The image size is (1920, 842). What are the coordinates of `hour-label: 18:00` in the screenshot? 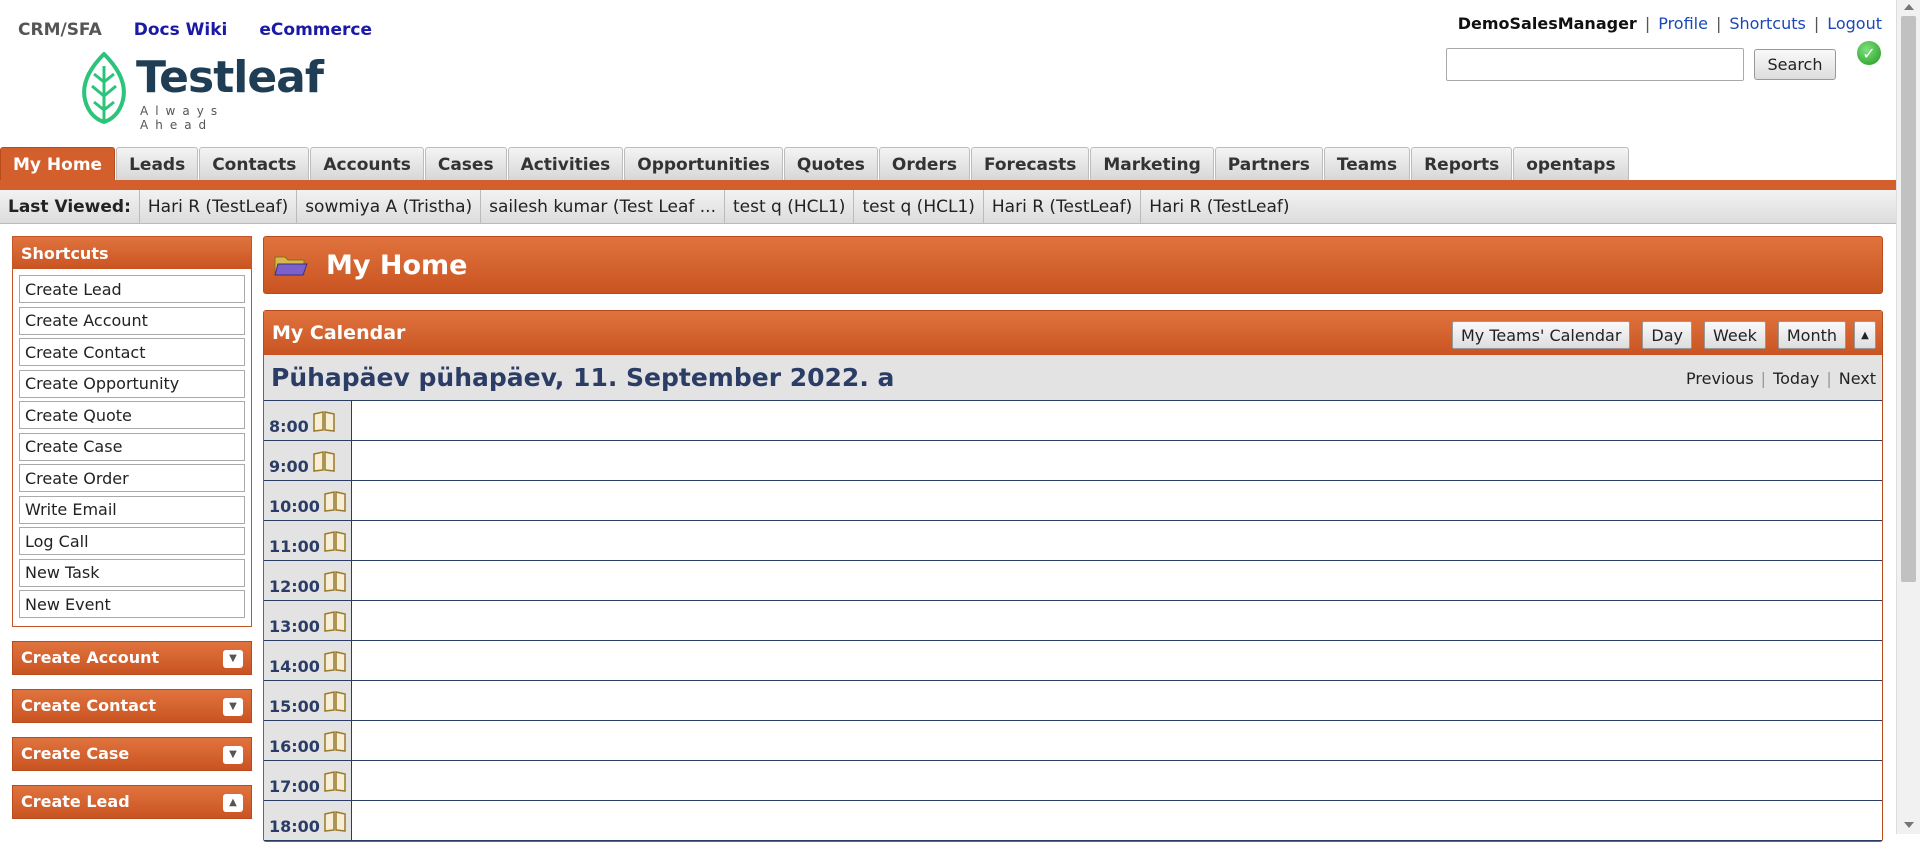 It's located at (294, 826).